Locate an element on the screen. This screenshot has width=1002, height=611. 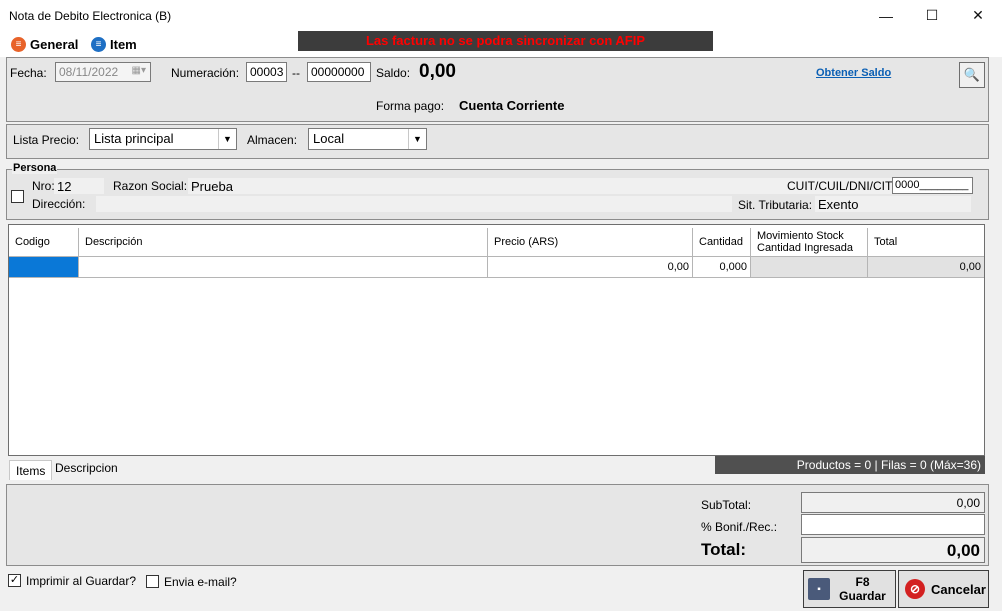
menu-general: ≡ General is located at coordinates (44, 44).